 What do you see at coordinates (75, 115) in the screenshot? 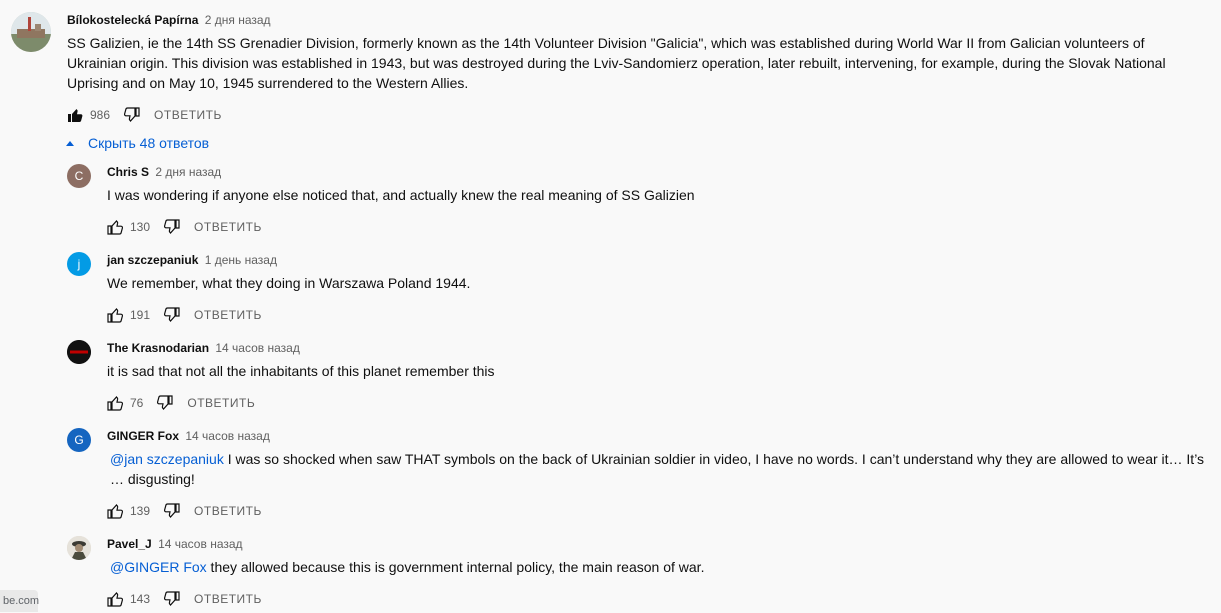
I see `like-filled-icon` at bounding box center [75, 115].